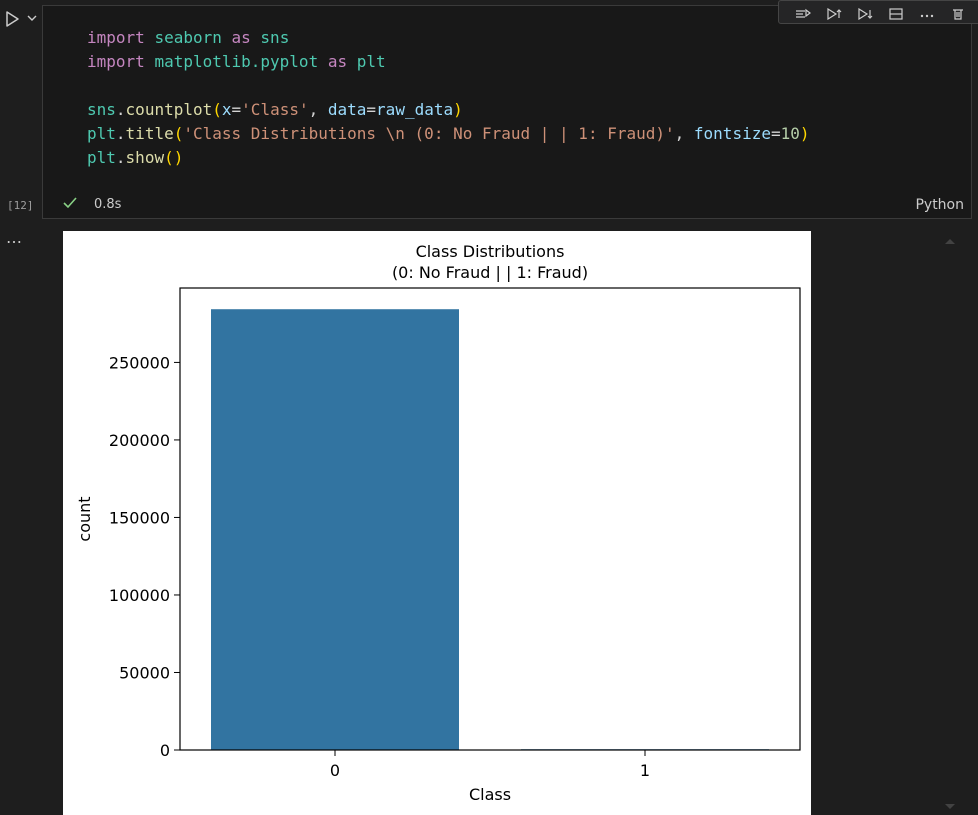 Image resolution: width=978 pixels, height=815 pixels. Describe the element at coordinates (275, 109) in the screenshot. I see `code-token: 'Class'` at that location.